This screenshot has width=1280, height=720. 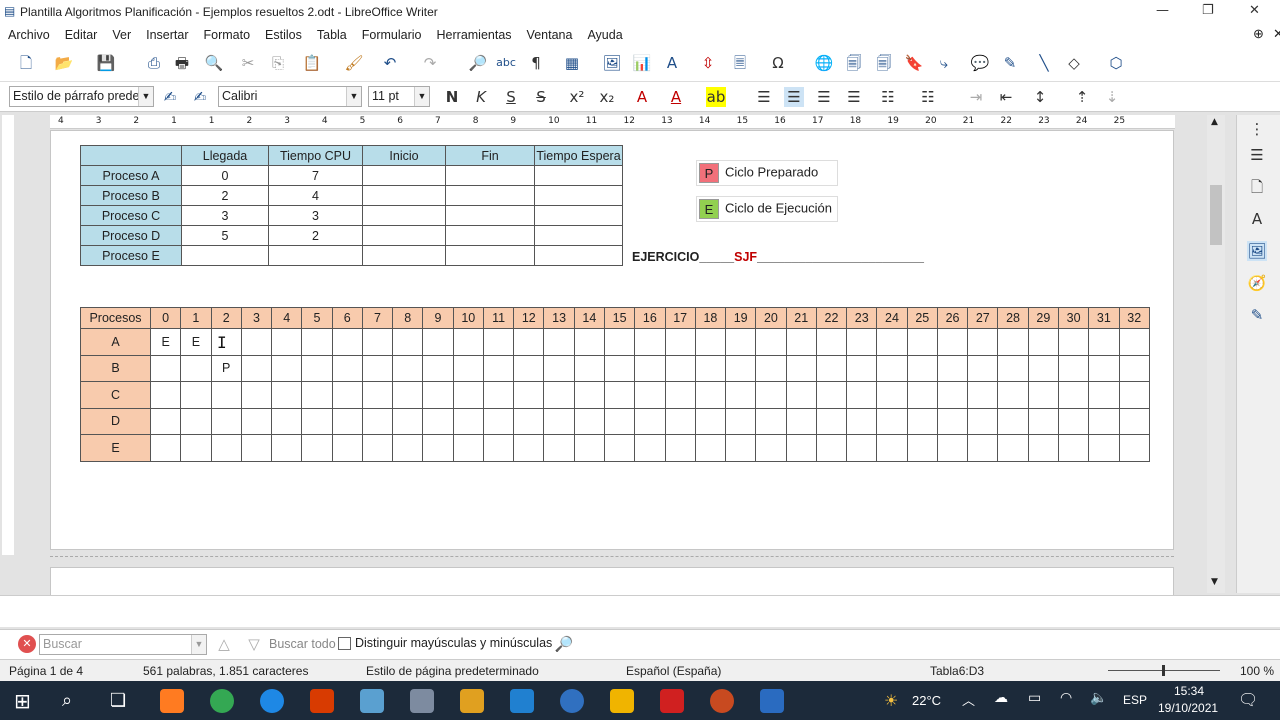 What do you see at coordinates (225, 215) in the screenshot?
I see `table-cell: 3` at bounding box center [225, 215].